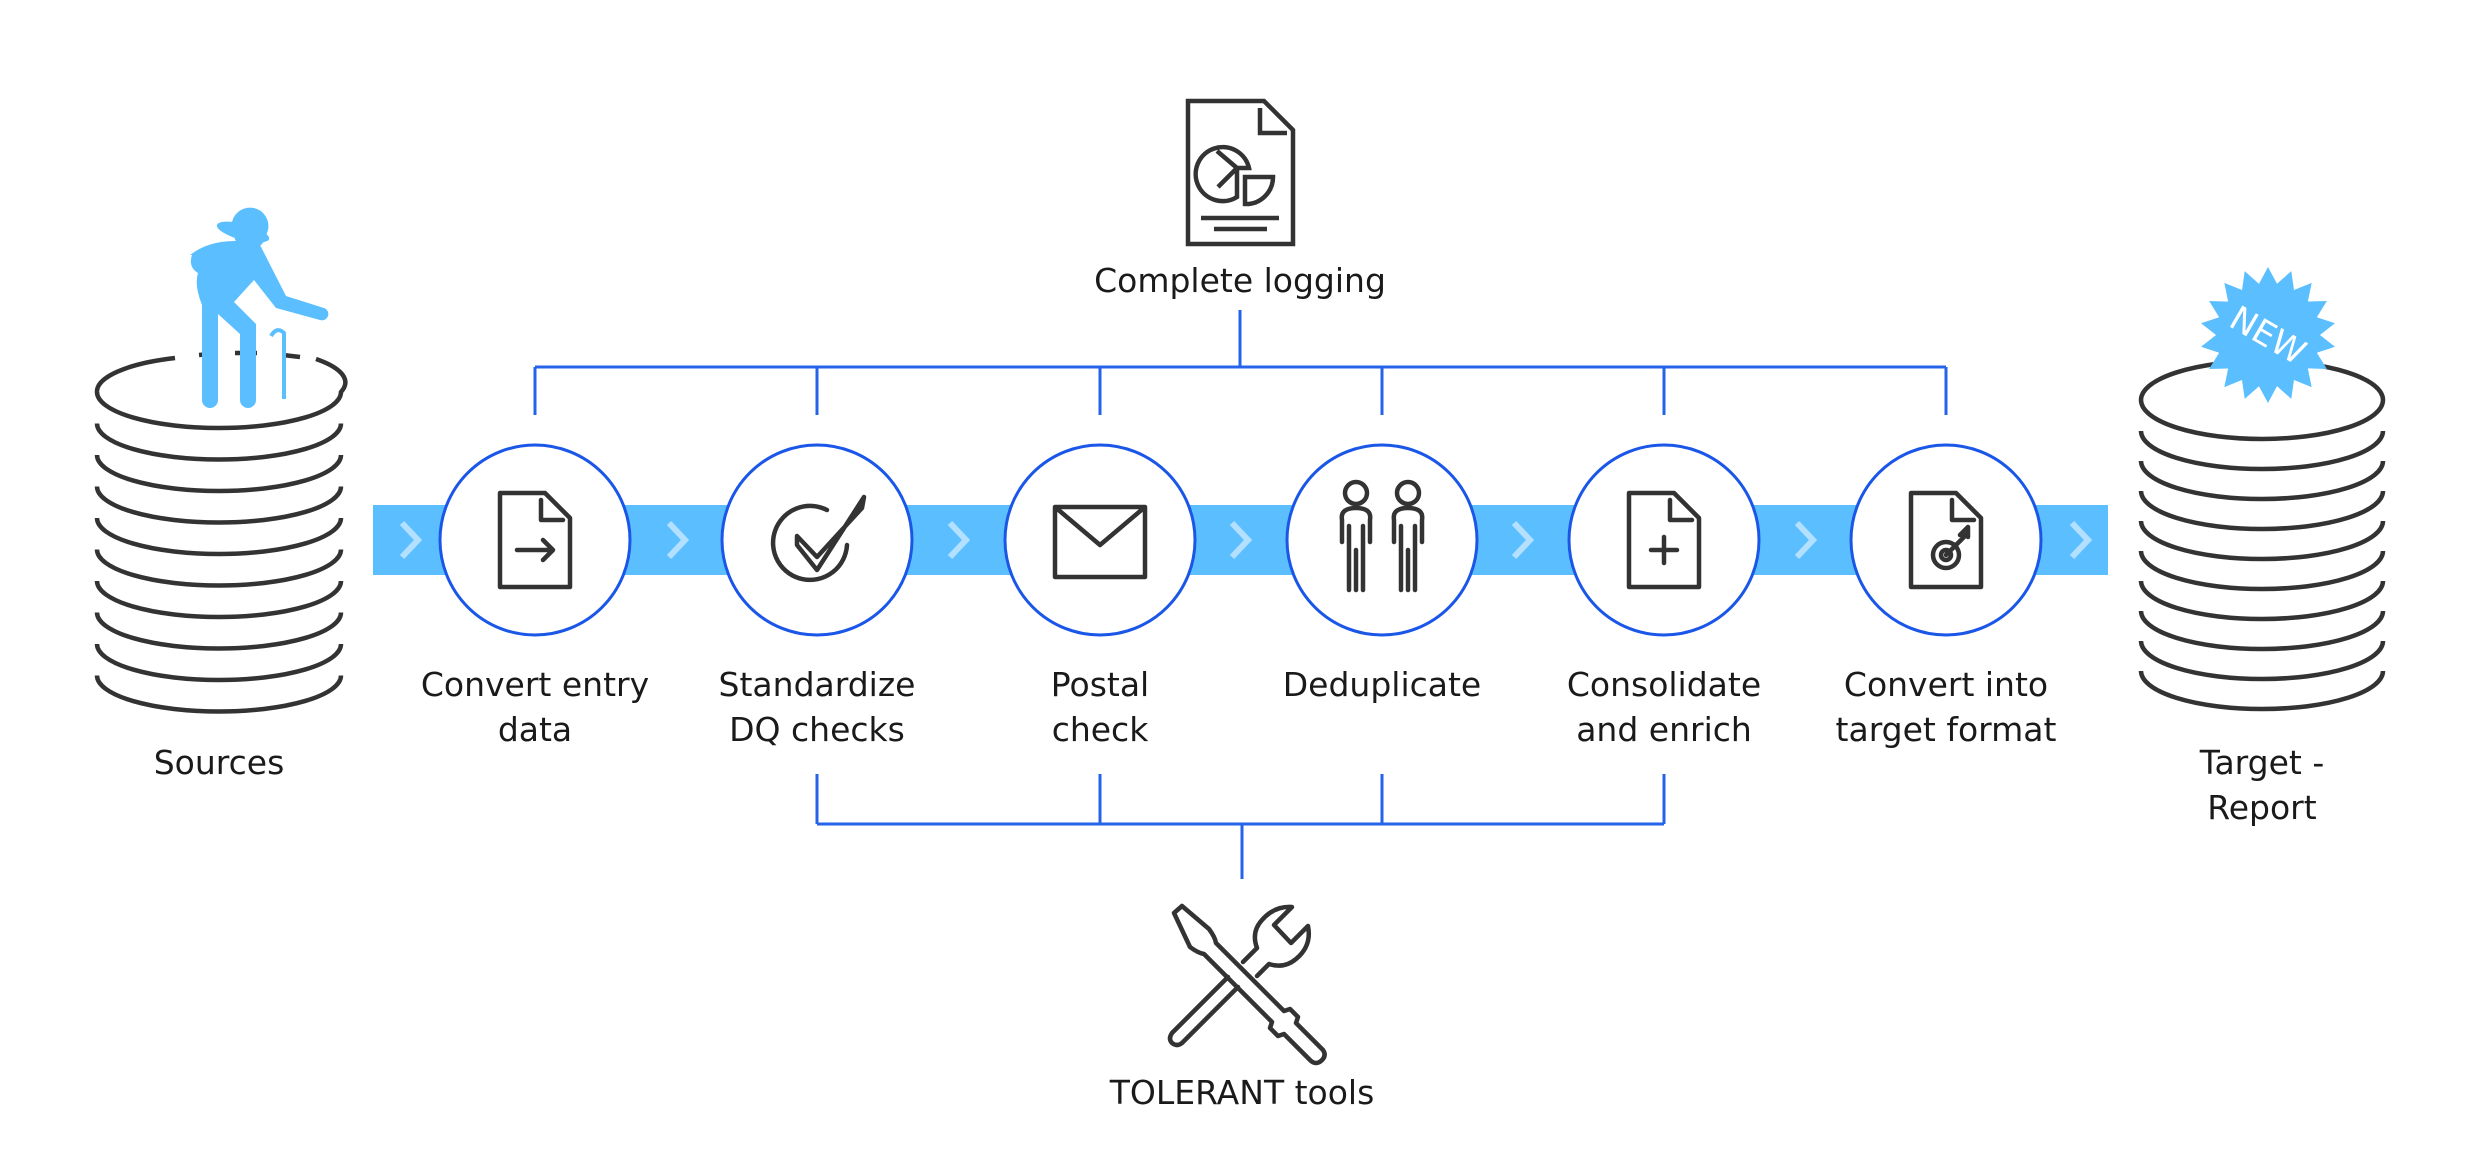 The image size is (2481, 1171). What do you see at coordinates (1247, 984) in the screenshot?
I see `screwdriver-wrench-icon` at bounding box center [1247, 984].